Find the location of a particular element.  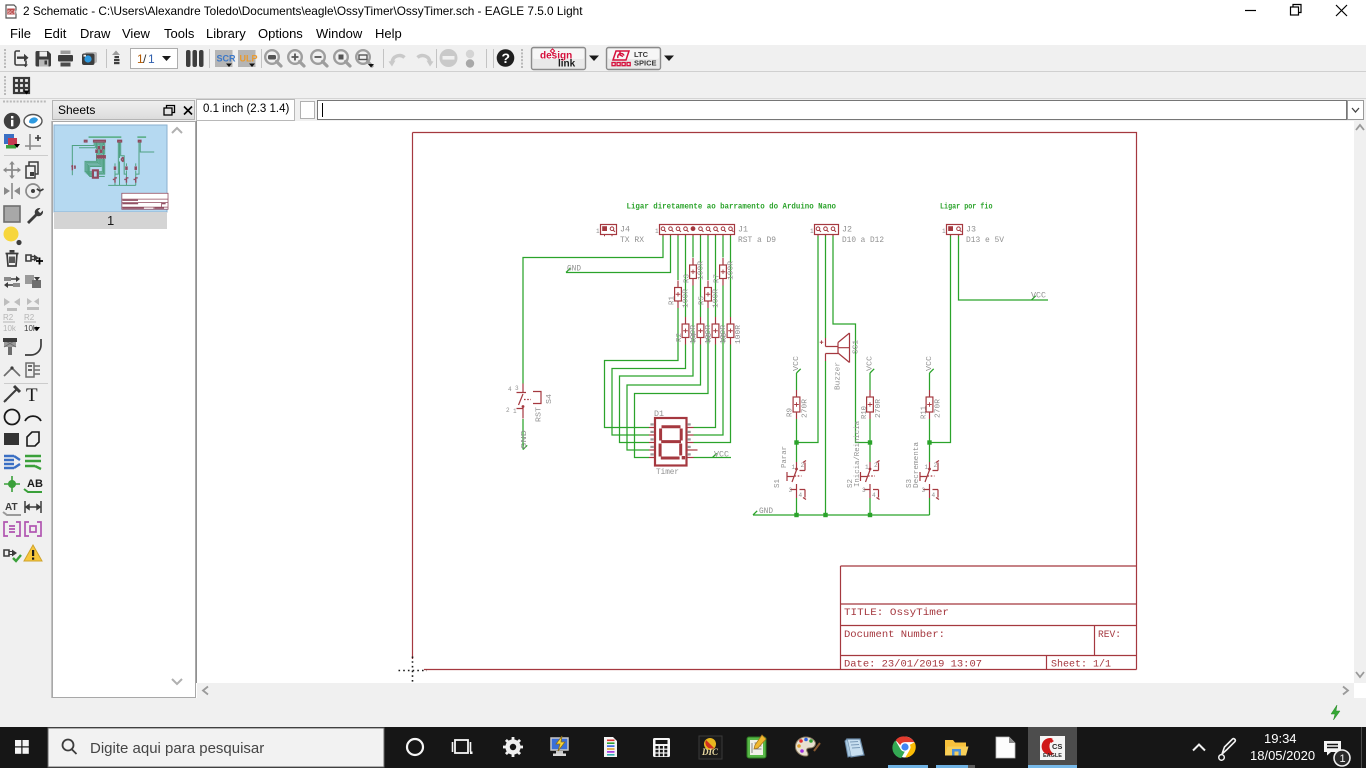

svg-text: TITLE: OssyTimer is located at coordinates (896, 613).